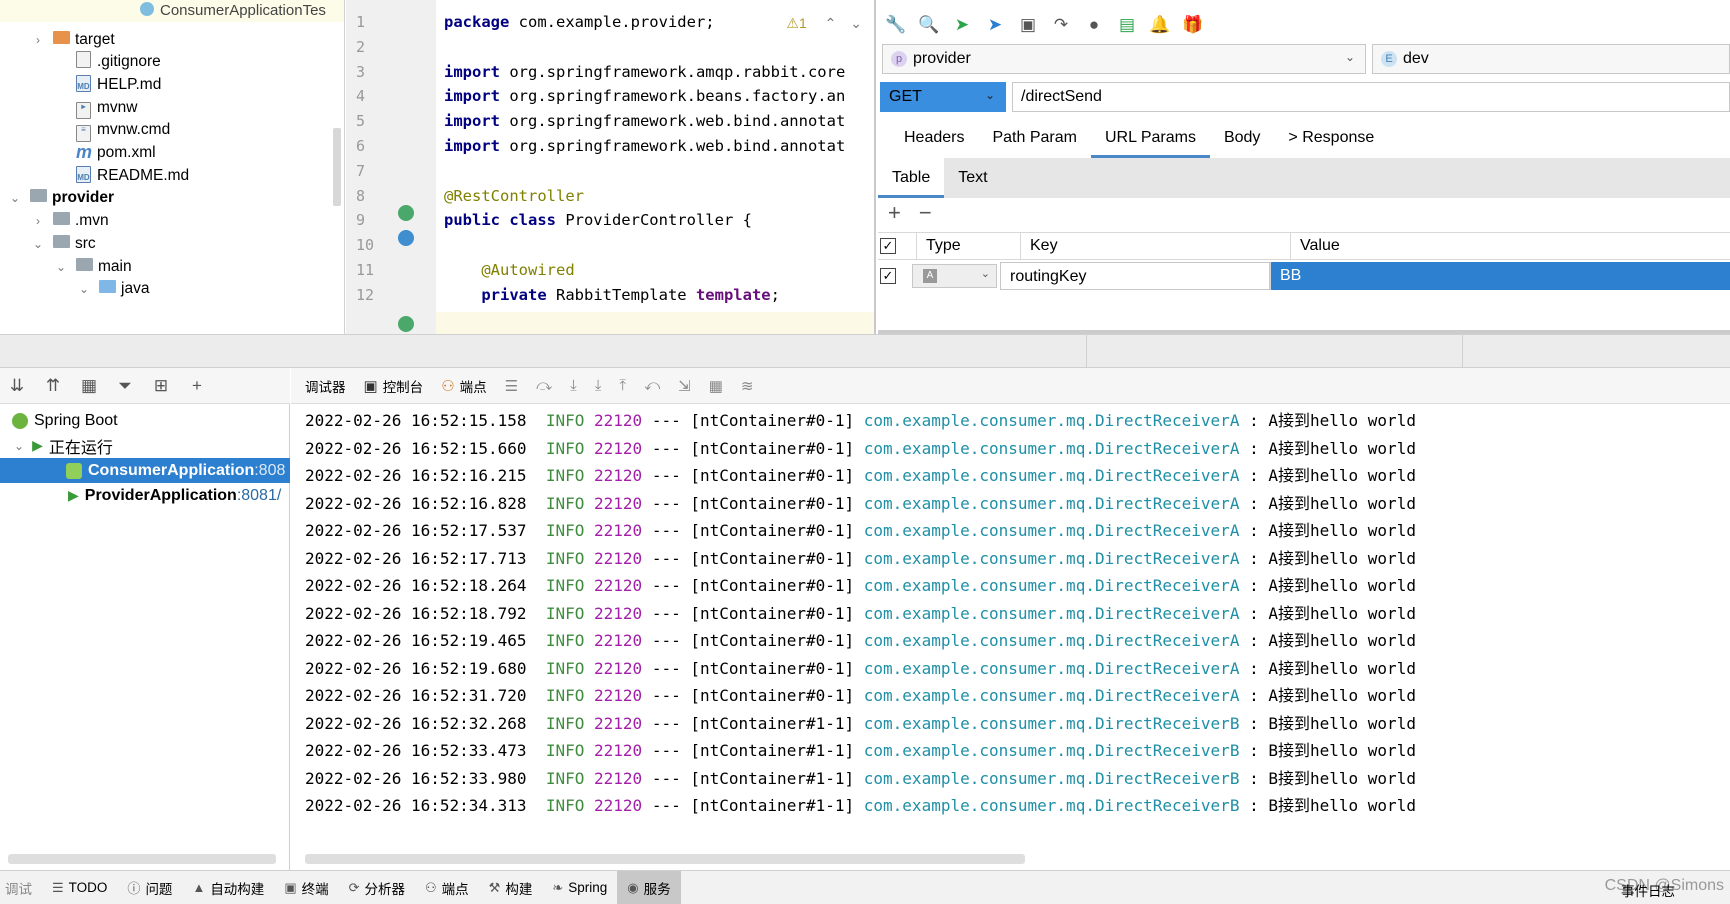 The image size is (1730, 904). Describe the element at coordinates (89, 386) in the screenshot. I see `group-by-icon: ▦` at that location.